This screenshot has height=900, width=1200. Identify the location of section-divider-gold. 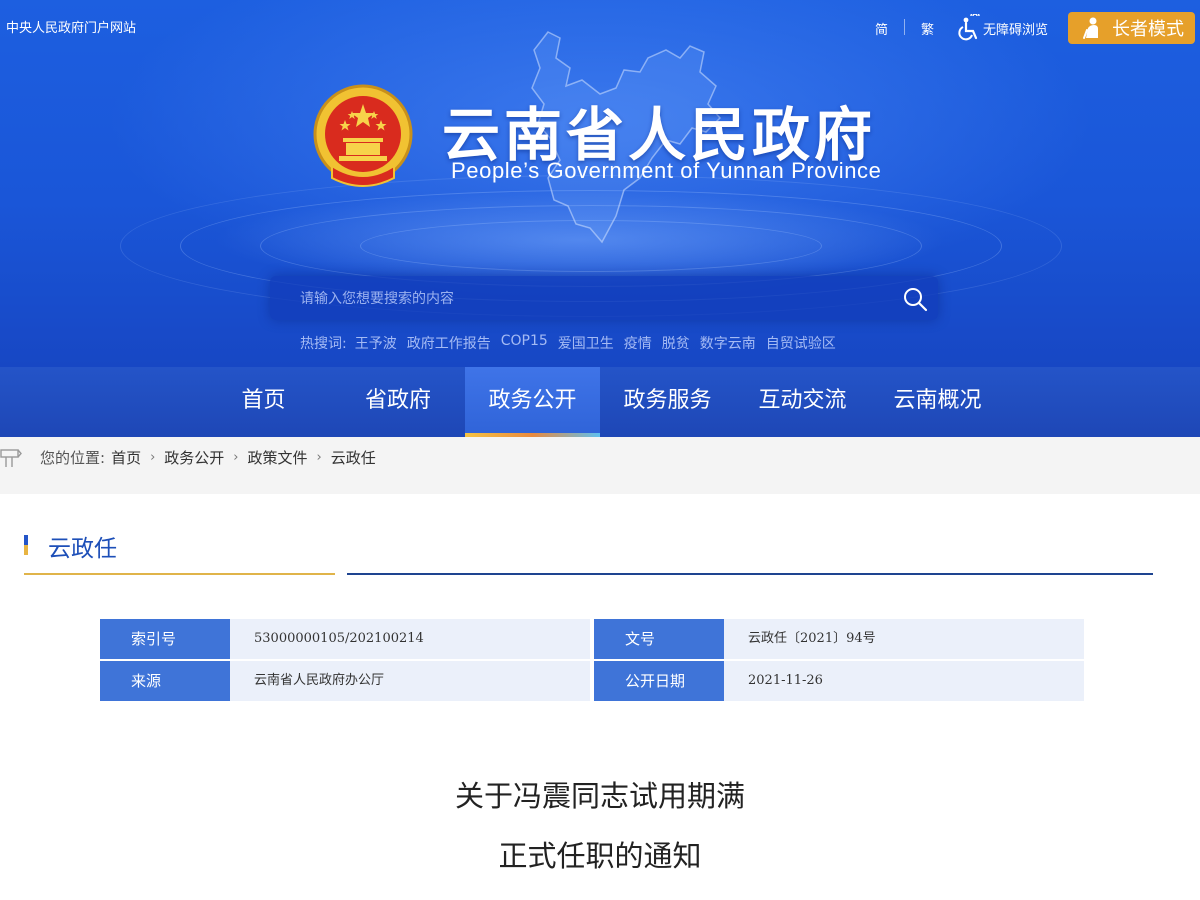
(179, 574).